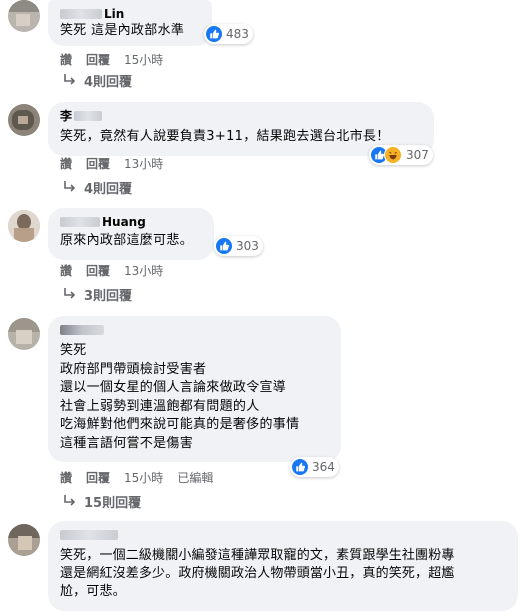  I want to click on comment-bubble: Lin 笑死 這是內政部水準, so click(130, 23).